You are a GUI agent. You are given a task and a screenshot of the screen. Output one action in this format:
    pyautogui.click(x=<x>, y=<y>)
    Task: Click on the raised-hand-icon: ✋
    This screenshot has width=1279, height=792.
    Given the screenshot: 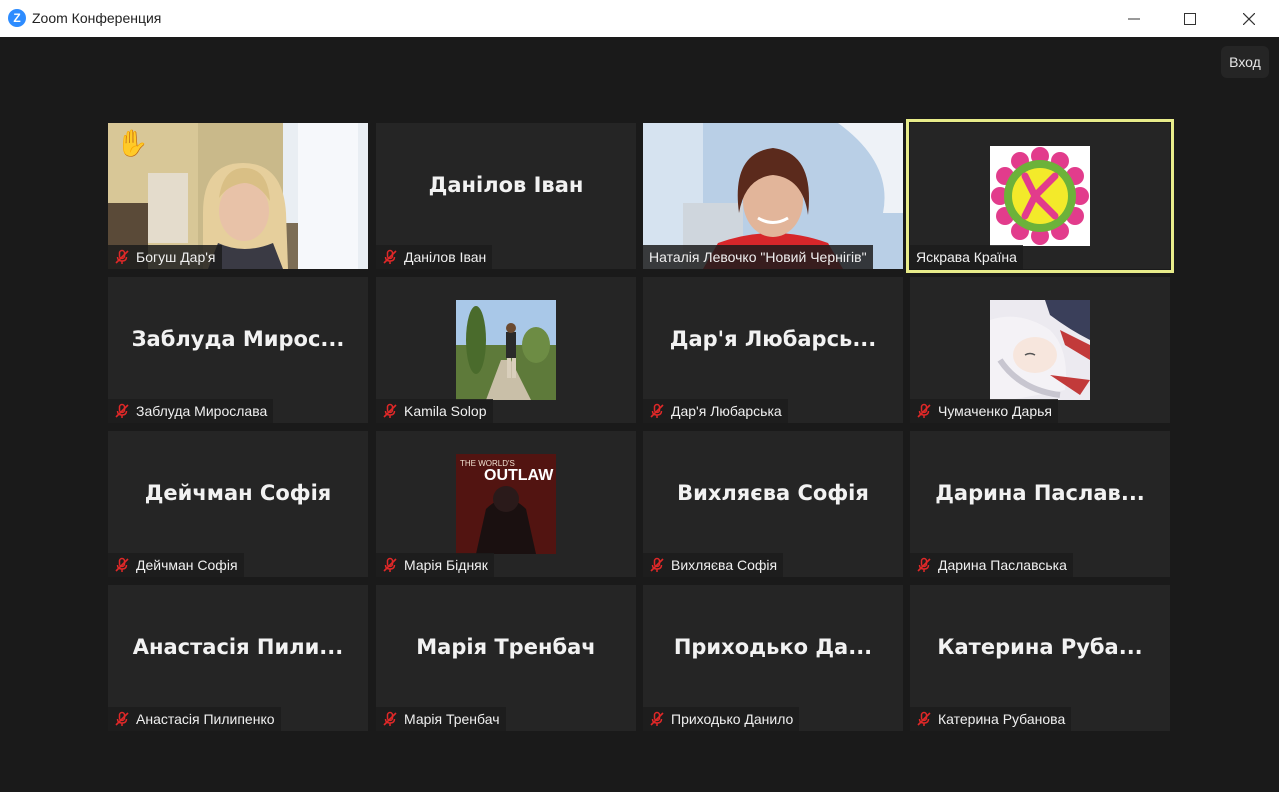 What is the action you would take?
    pyautogui.click(x=132, y=144)
    